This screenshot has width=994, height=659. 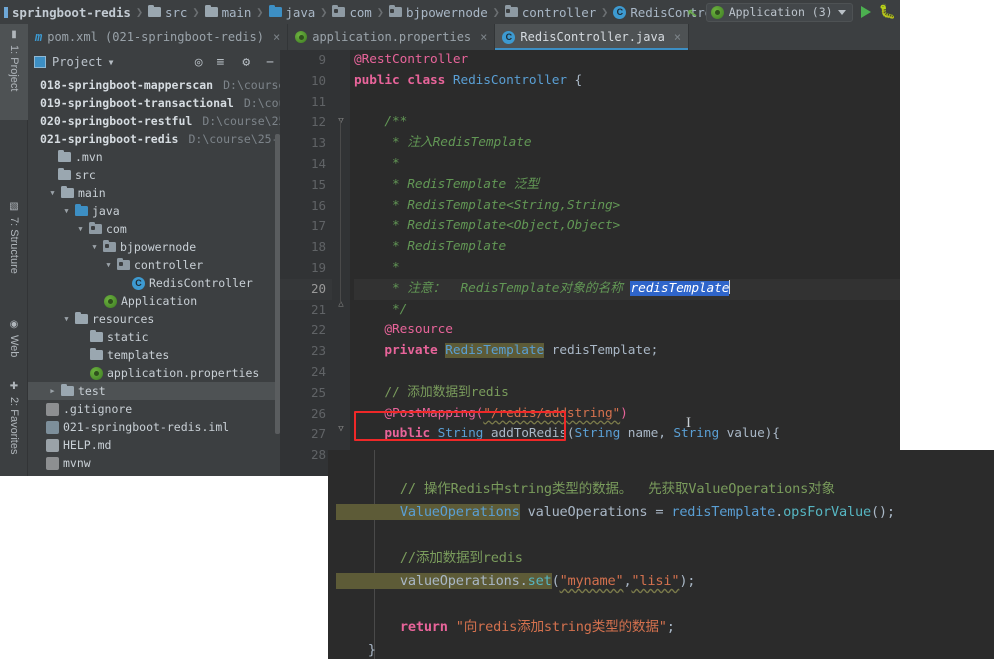 I want to click on tree-item-module-redis: 021-springboot-redis D:\course\25-Spri, so click(x=154, y=139).